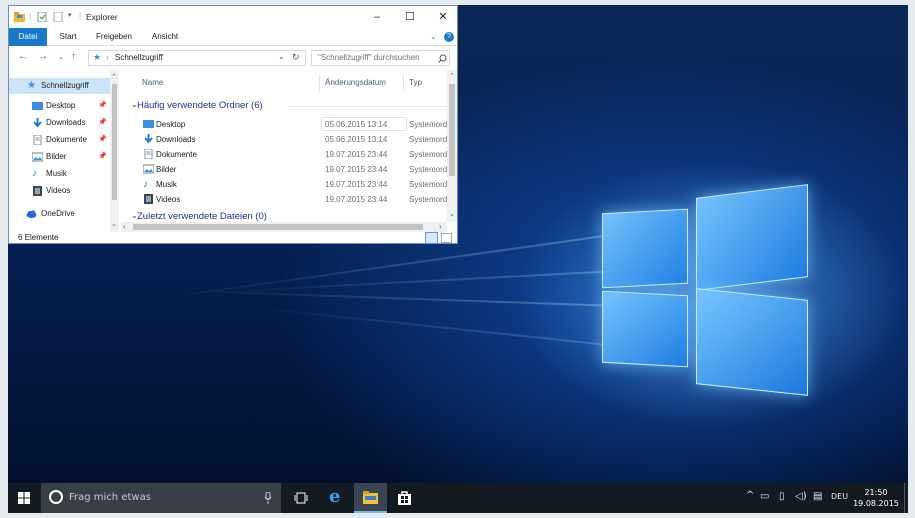  What do you see at coordinates (63, 191) in the screenshot?
I see `nav-item-videos: Videos` at bounding box center [63, 191].